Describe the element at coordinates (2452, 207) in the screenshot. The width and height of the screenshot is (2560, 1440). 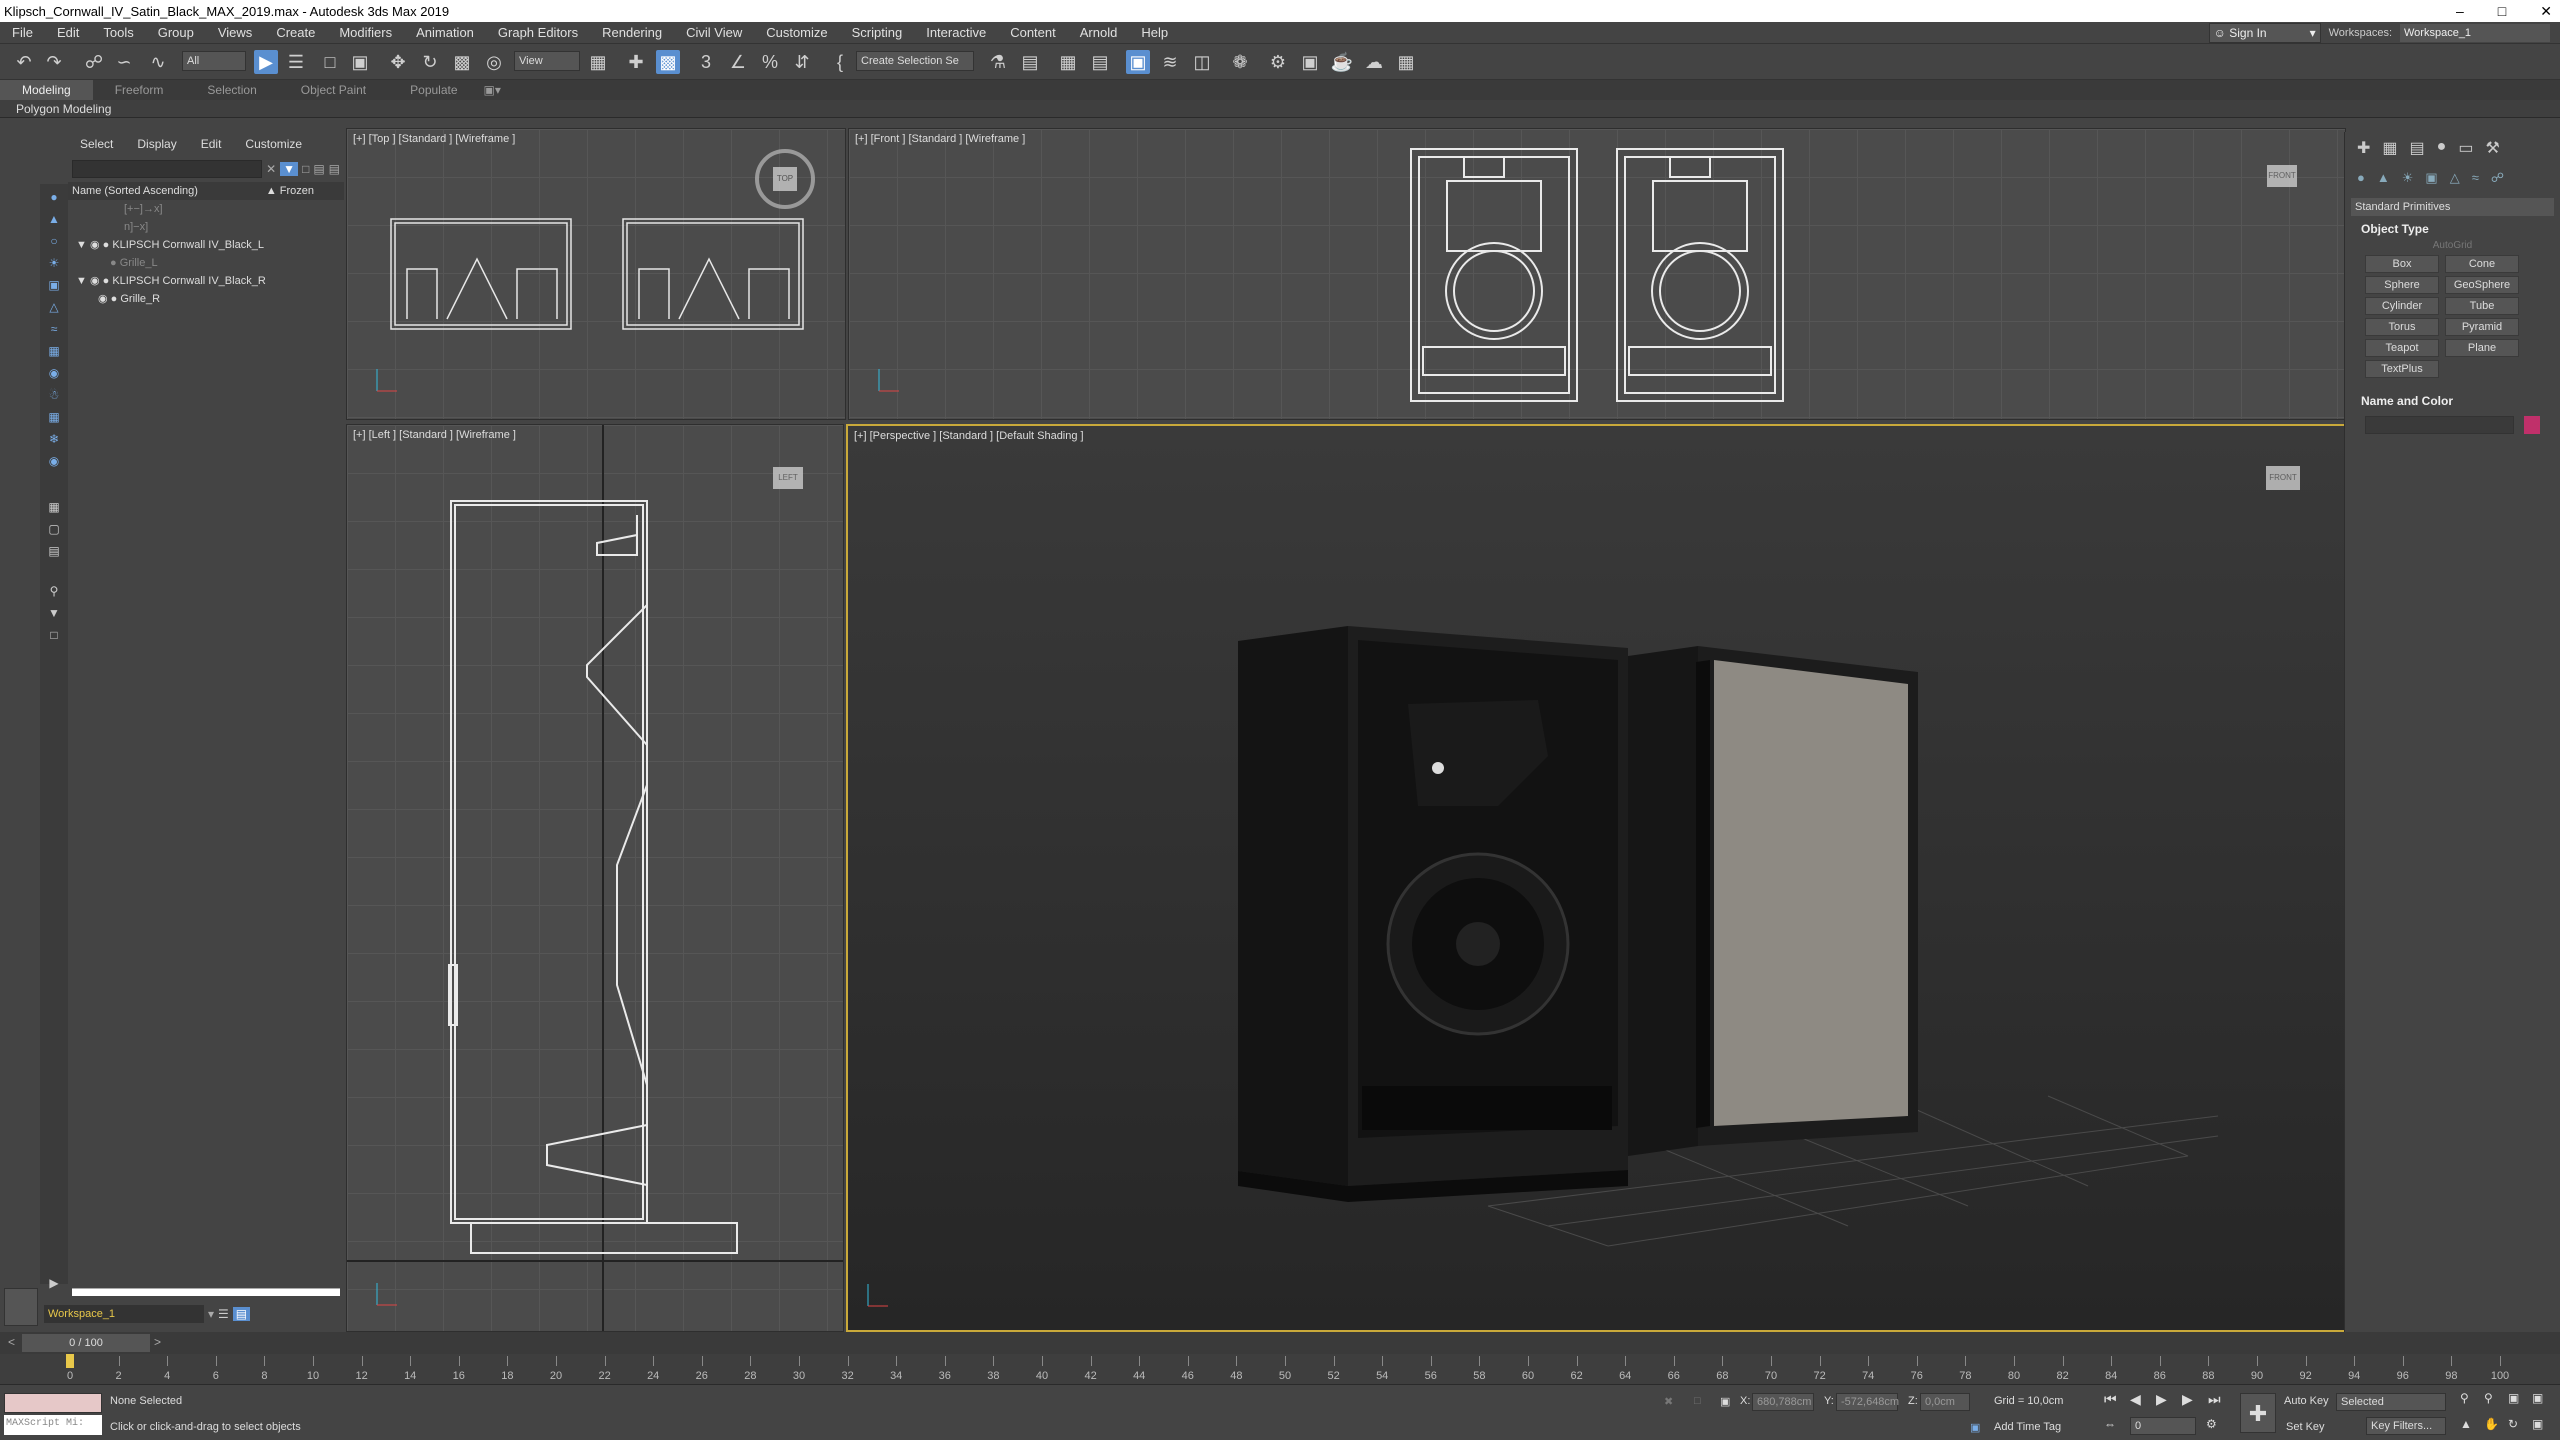
I see `primitive-category-dropdown: Standard Primitives` at that location.